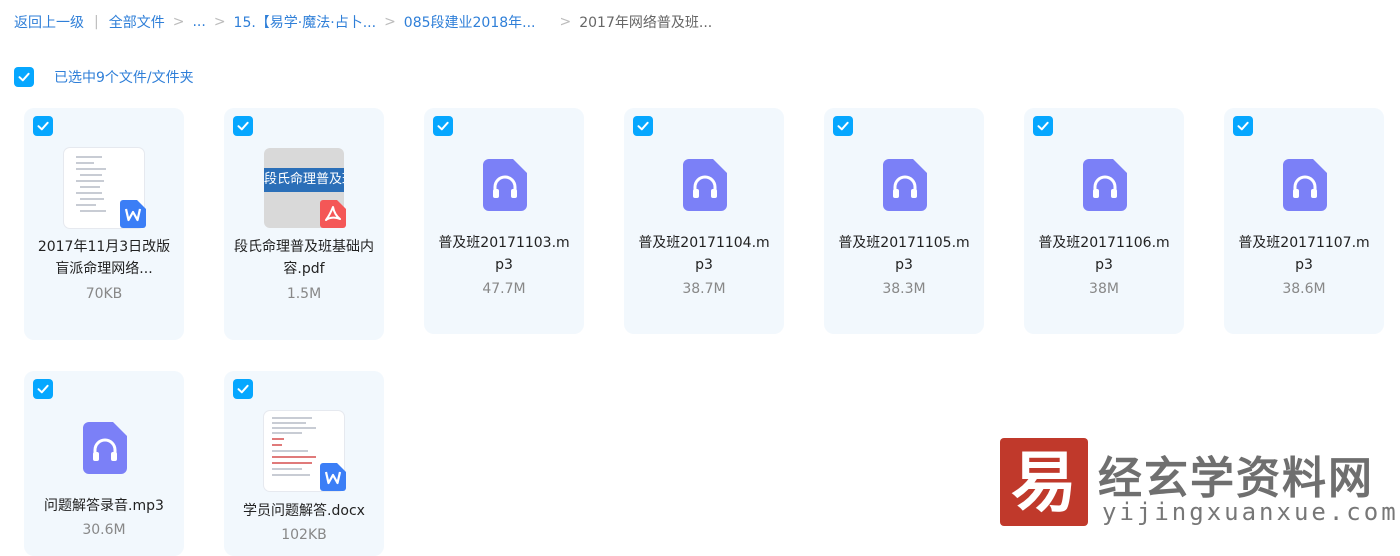  Describe the element at coordinates (49, 22) in the screenshot. I see `back-link: 返回上一级` at that location.